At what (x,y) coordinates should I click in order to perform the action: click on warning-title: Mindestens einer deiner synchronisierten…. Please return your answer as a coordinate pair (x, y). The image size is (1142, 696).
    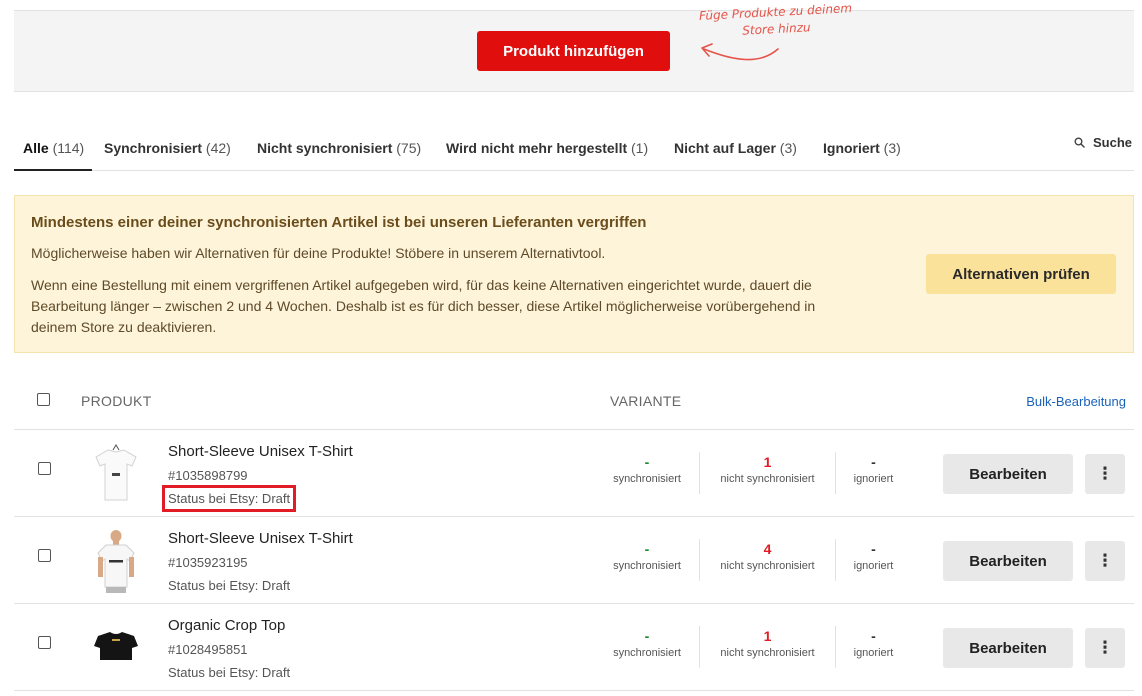
    Looking at the image, I should click on (339, 222).